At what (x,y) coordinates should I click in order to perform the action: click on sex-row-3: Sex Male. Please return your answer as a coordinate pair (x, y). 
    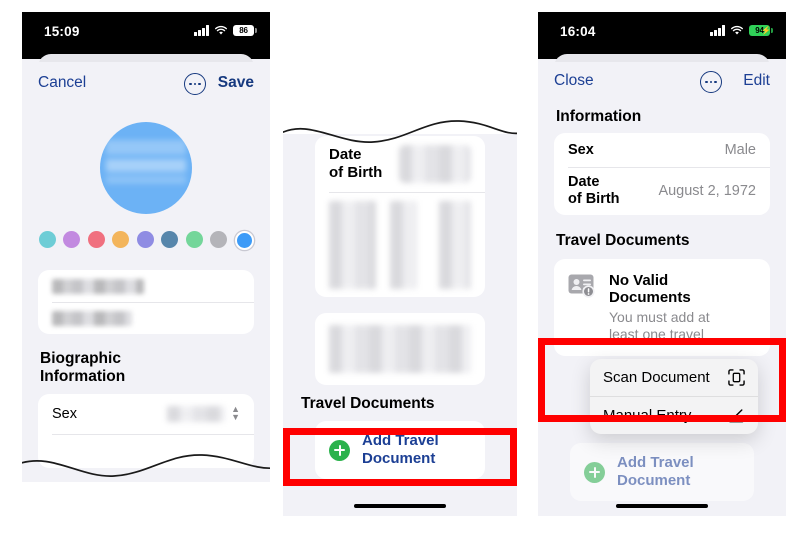
    Looking at the image, I should click on (662, 150).